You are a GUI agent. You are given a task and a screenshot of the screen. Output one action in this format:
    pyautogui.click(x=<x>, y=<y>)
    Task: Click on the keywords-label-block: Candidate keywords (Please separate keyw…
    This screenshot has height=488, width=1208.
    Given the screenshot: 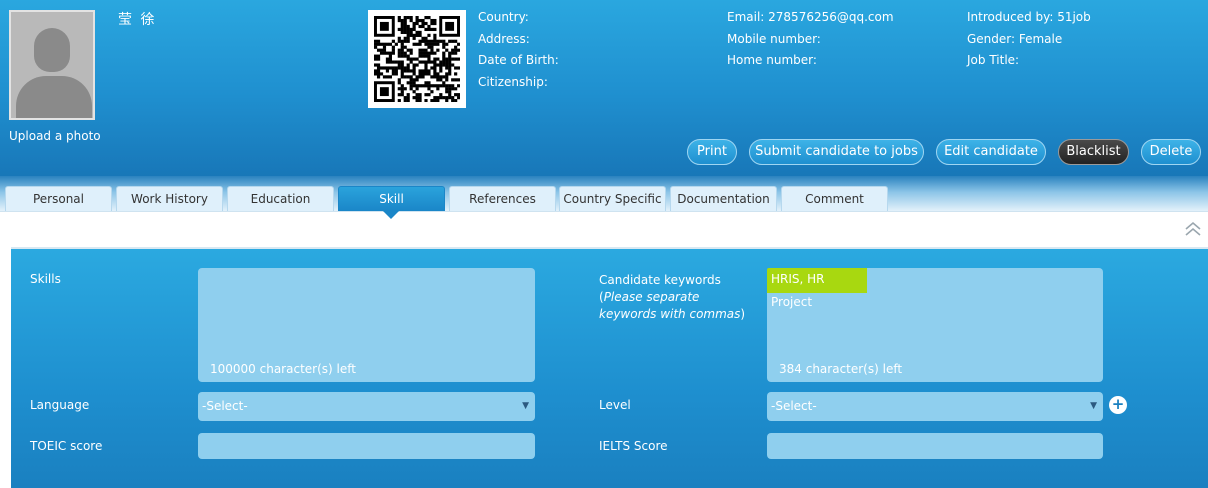 What is the action you would take?
    pyautogui.click(x=679, y=297)
    